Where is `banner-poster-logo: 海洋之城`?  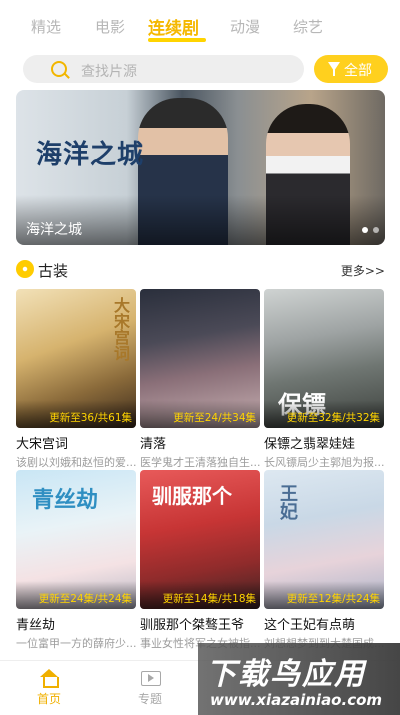 banner-poster-logo: 海洋之城 is located at coordinates (90, 155).